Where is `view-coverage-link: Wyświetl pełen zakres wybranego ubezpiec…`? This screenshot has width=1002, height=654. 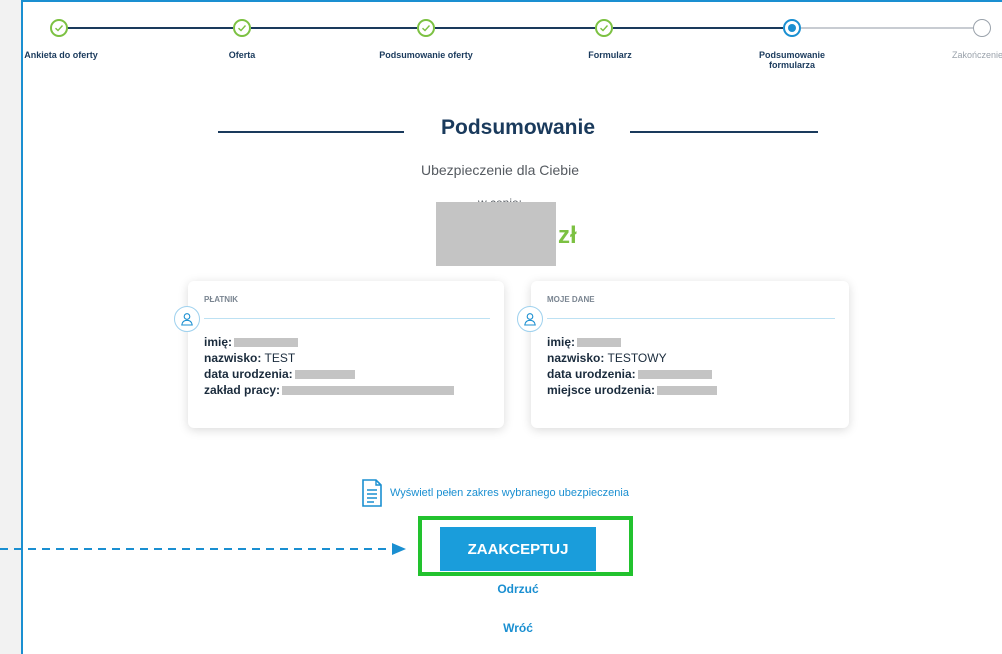 view-coverage-link: Wyświetl pełen zakres wybranego ubezpiec… is located at coordinates (494, 493).